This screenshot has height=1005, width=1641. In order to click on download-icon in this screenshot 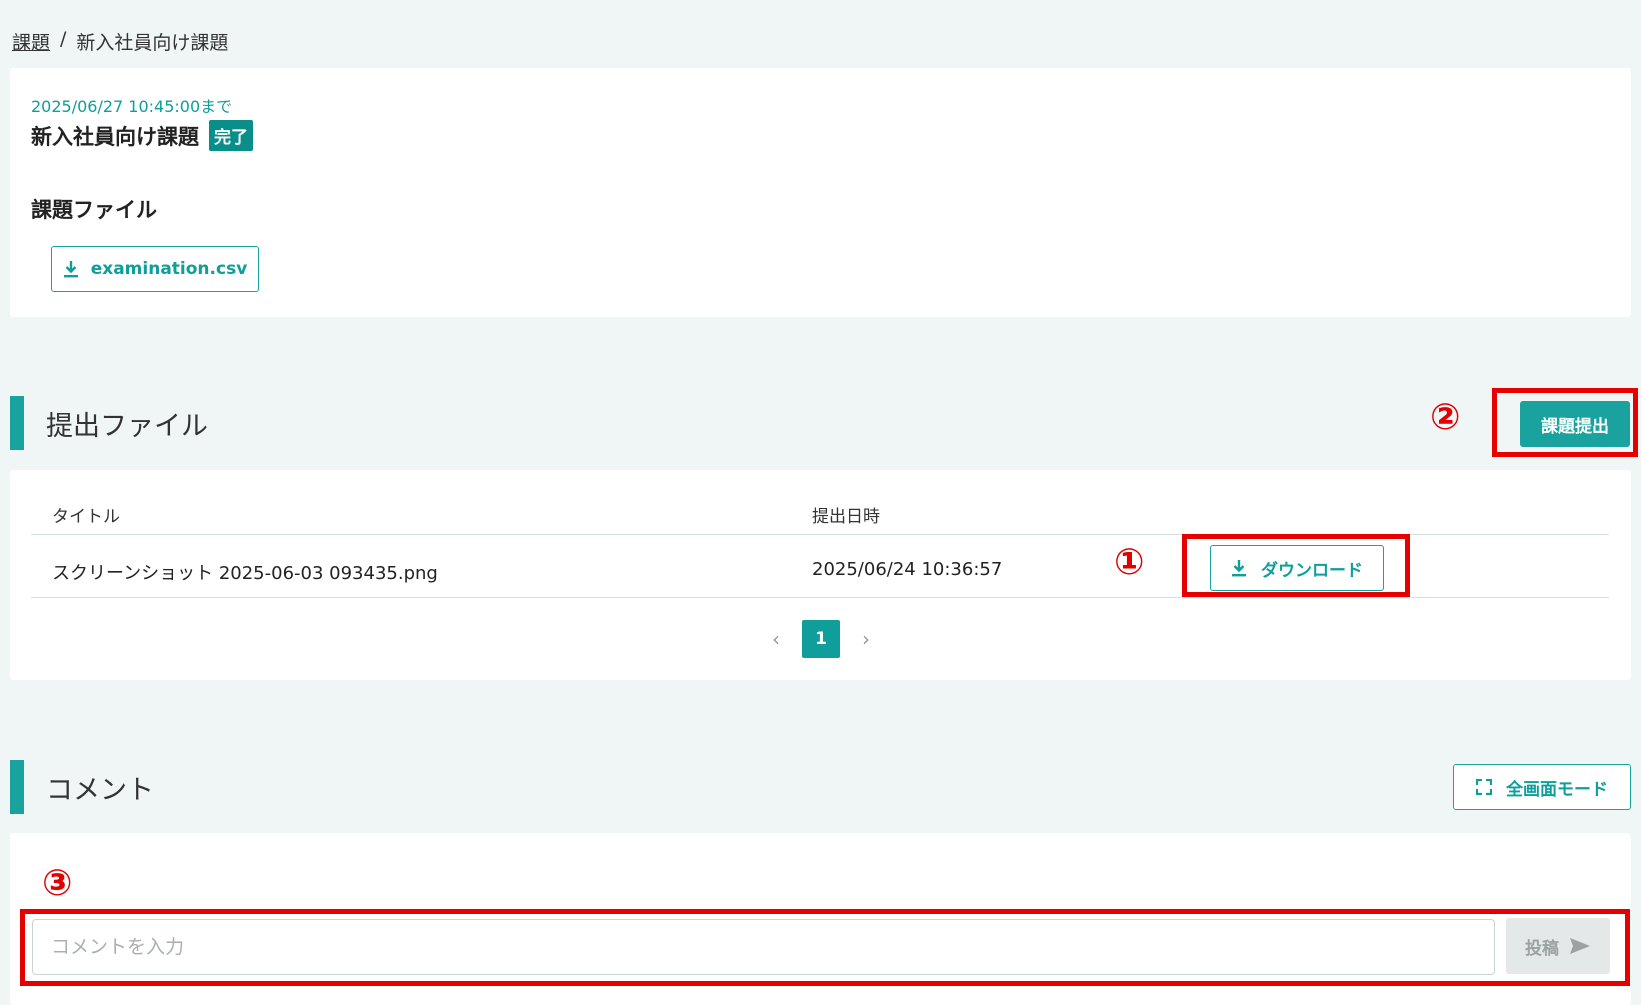, I will do `click(70, 269)`.